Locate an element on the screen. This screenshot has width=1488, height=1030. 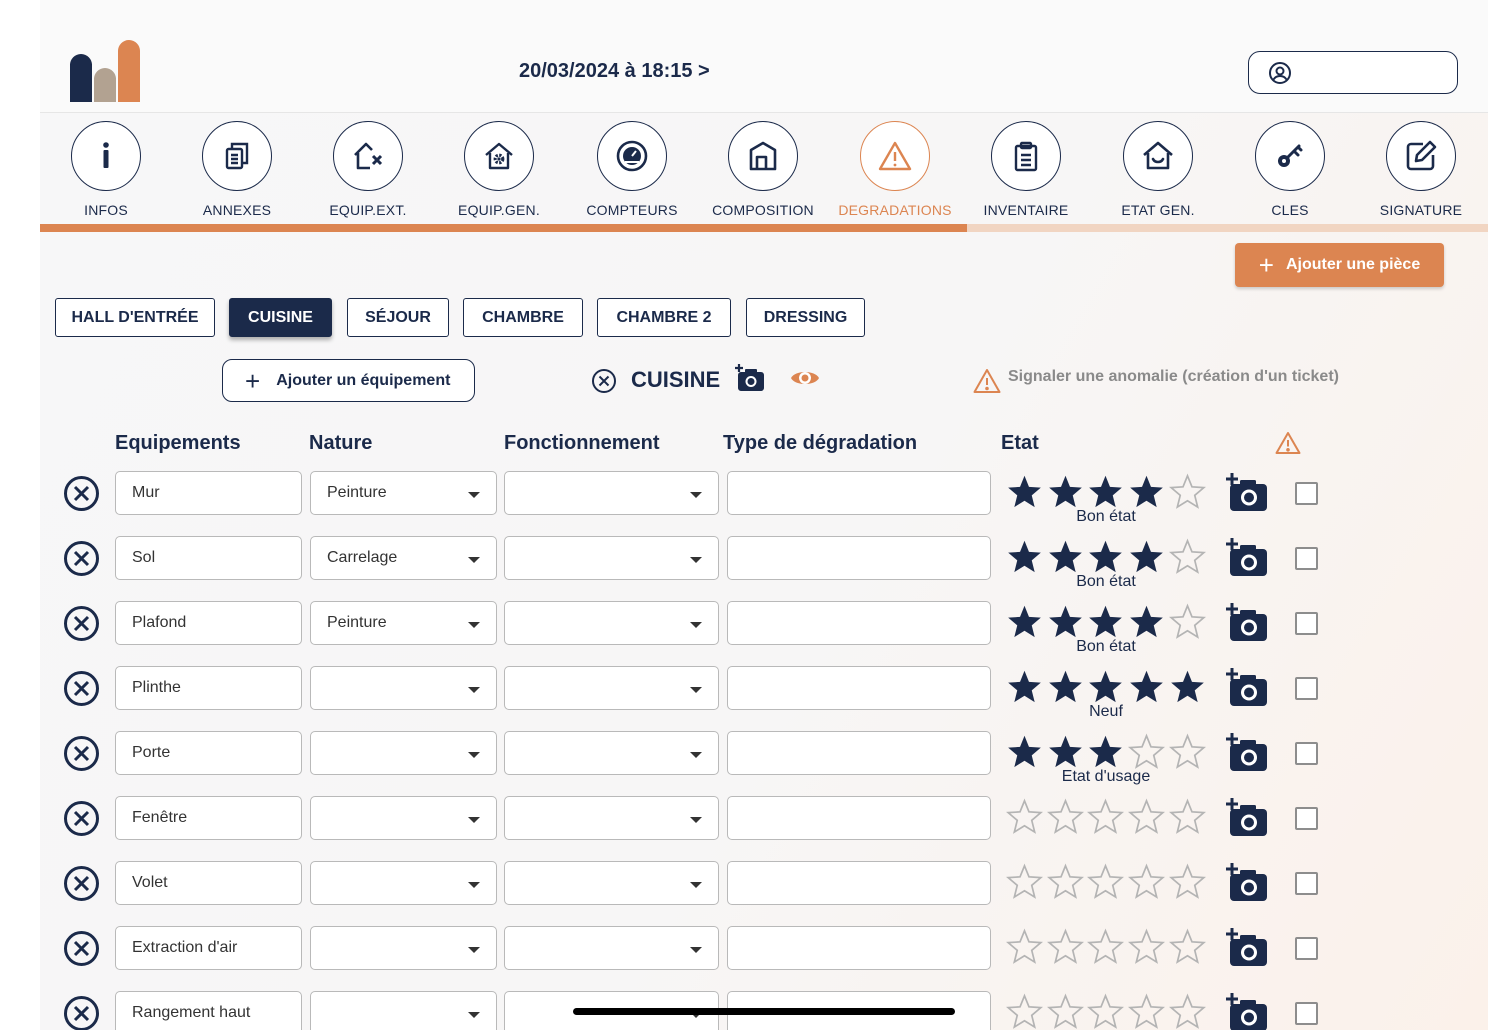
equipment-name-field: Fenêtre is located at coordinates (208, 818).